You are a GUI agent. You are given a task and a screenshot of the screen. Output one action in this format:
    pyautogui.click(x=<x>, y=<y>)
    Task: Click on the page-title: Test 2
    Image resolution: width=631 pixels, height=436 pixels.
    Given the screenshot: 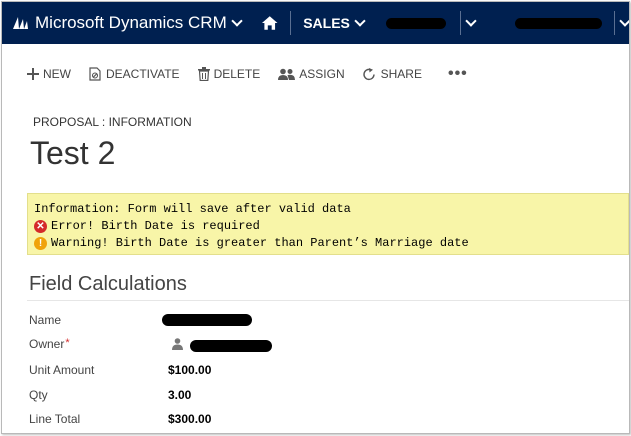 What is the action you would take?
    pyautogui.click(x=73, y=153)
    